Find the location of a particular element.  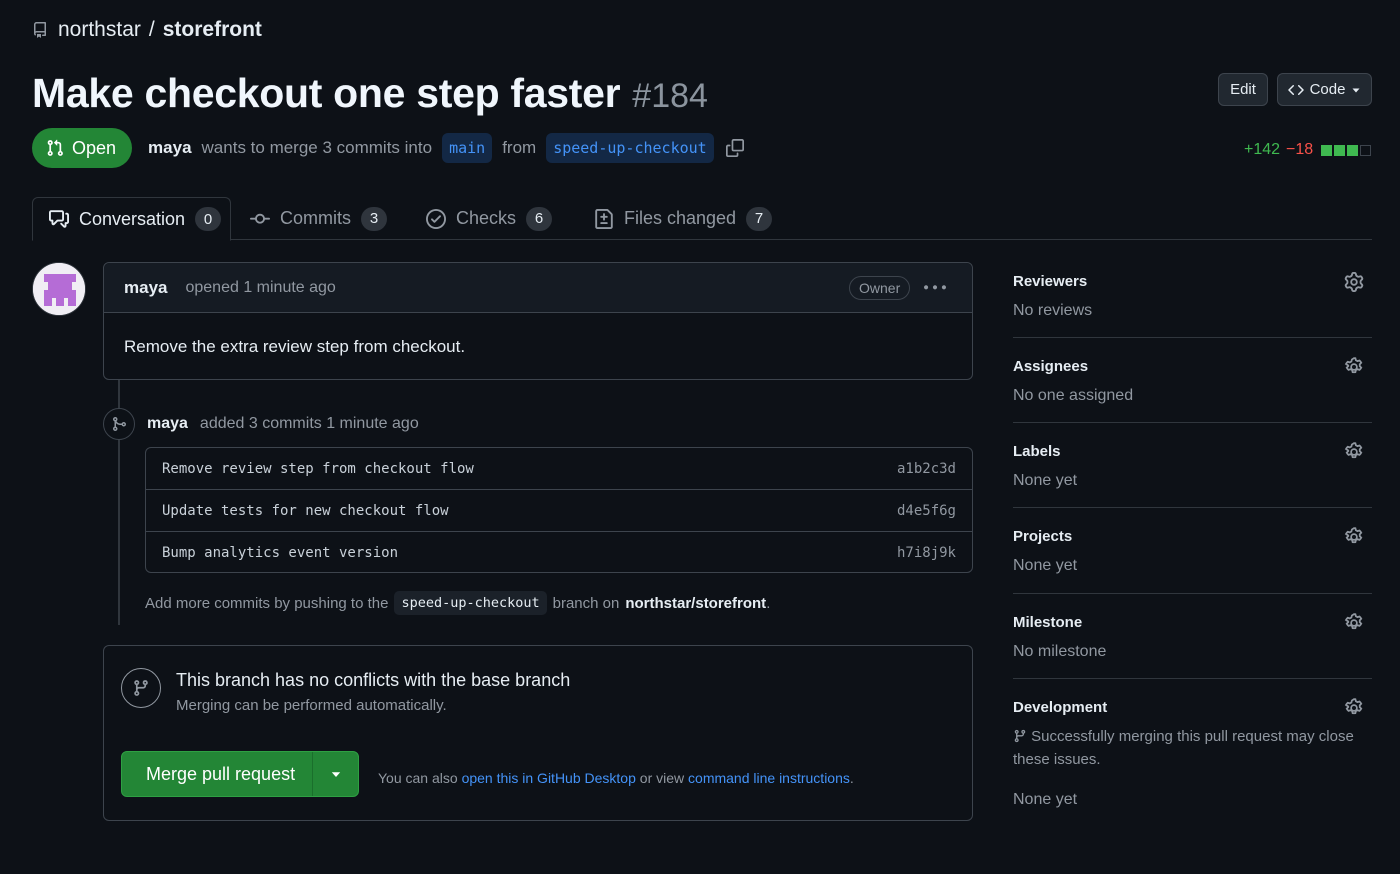

tab-checks: Checks 6 is located at coordinates (489, 218).